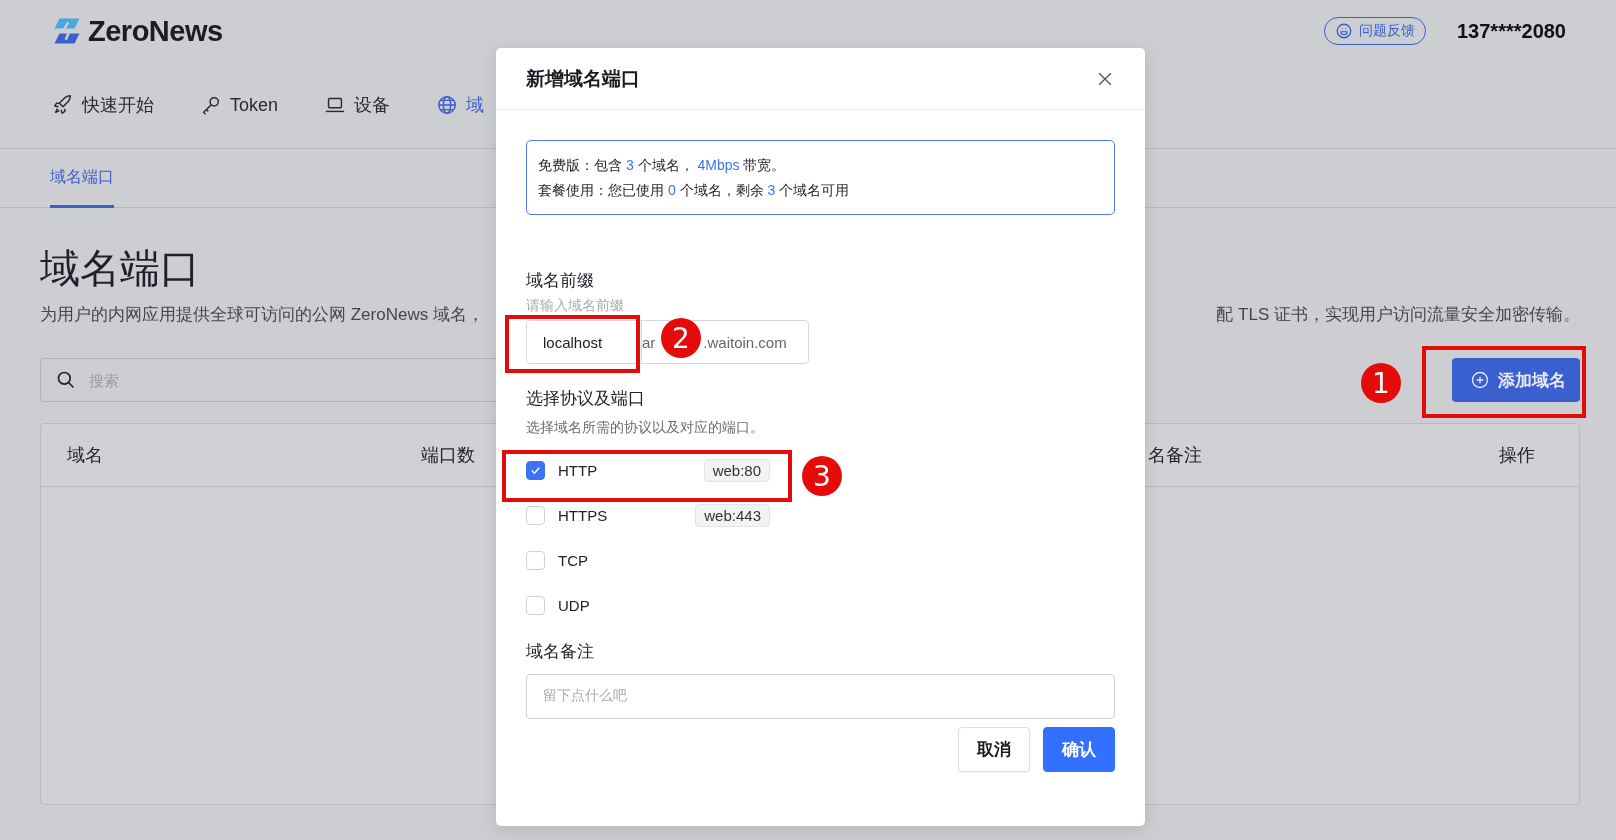 The width and height of the screenshot is (1616, 840). What do you see at coordinates (578, 470) in the screenshot?
I see `checkbox-label: HTTP` at bounding box center [578, 470].